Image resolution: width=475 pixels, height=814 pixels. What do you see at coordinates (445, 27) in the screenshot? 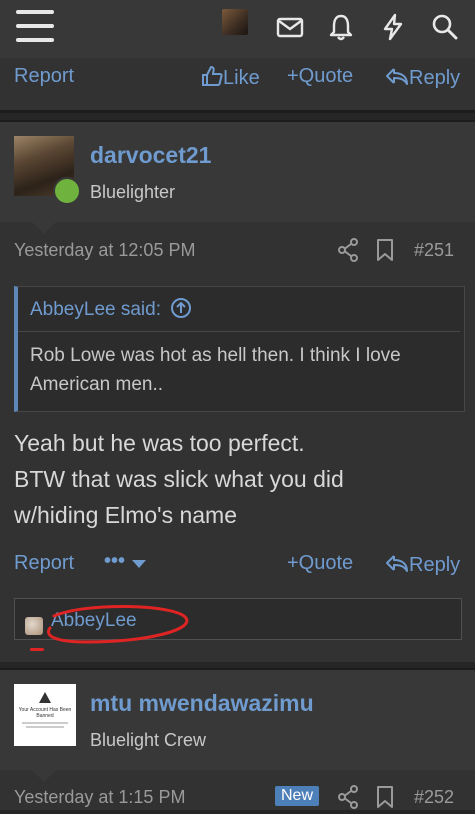
I see `search-icon` at bounding box center [445, 27].